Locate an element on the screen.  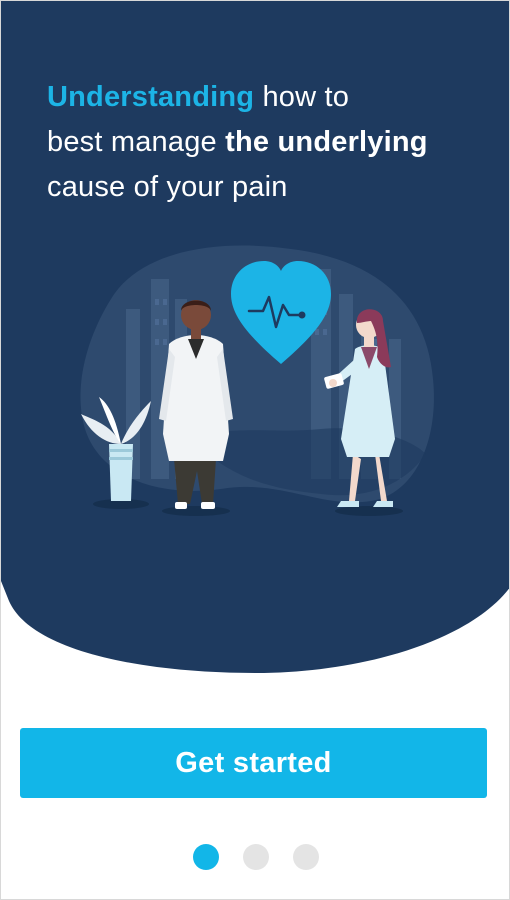
headline-accent: Understanding is located at coordinates (151, 97).